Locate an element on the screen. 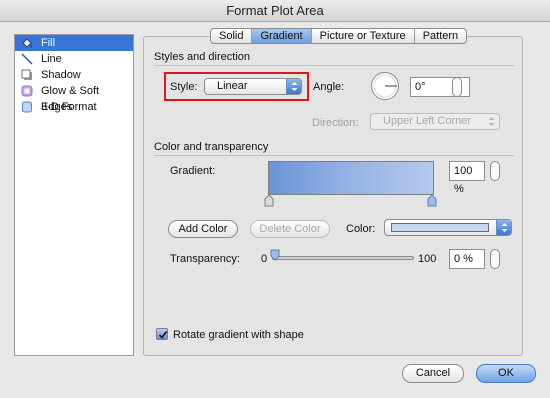 This screenshot has height=398, width=550. gradient-stop-right is located at coordinates (432, 201).